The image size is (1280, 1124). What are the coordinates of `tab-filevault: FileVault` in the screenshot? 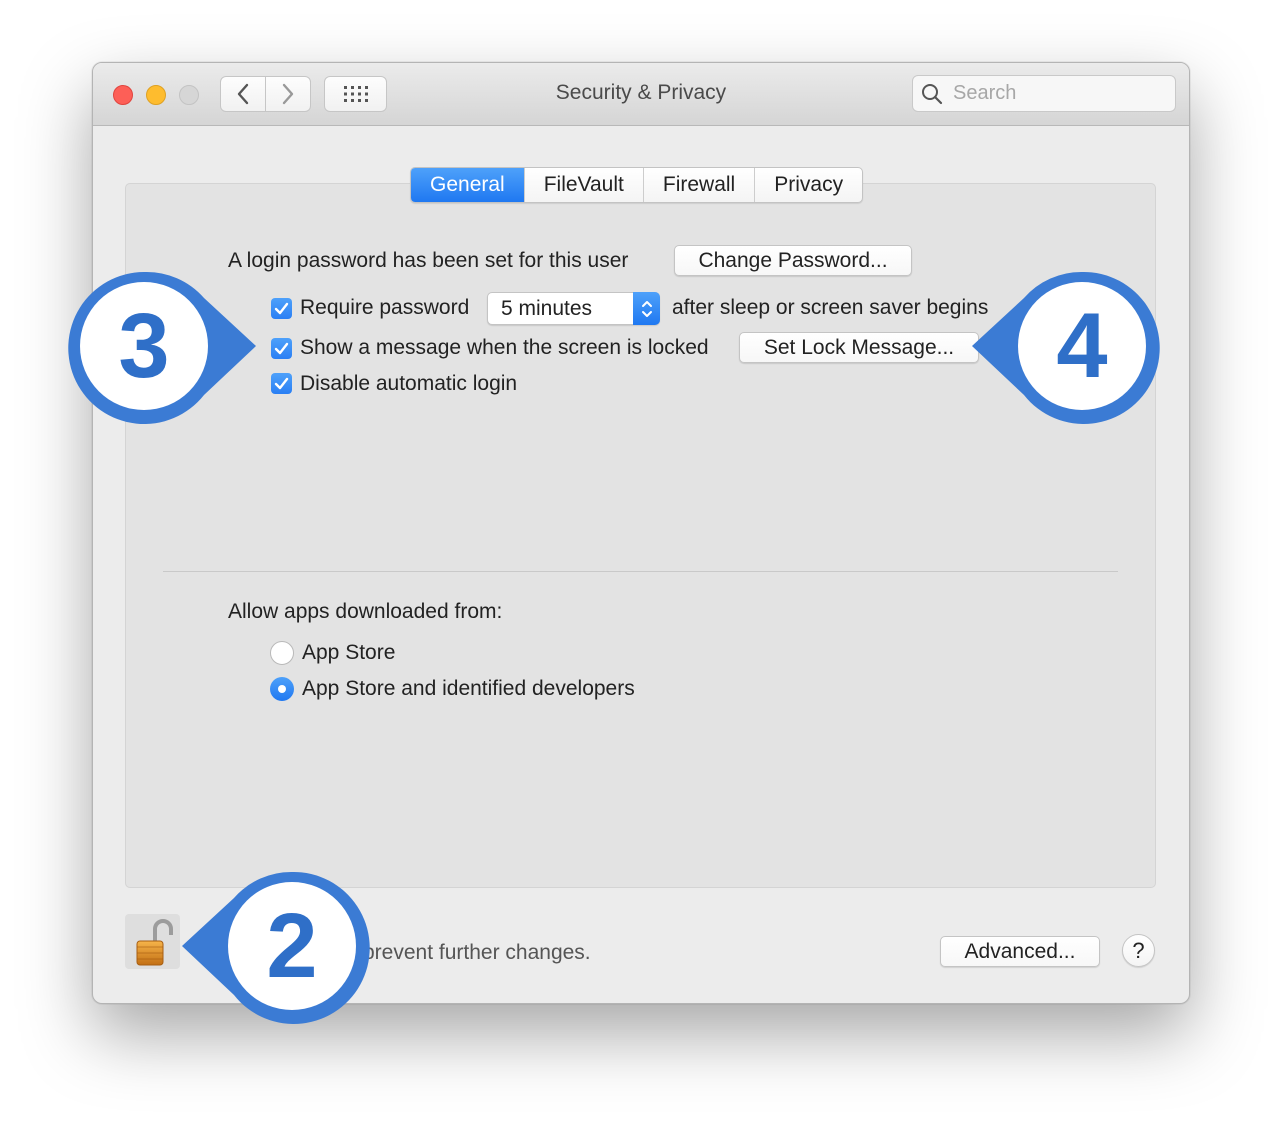 It's located at (583, 185).